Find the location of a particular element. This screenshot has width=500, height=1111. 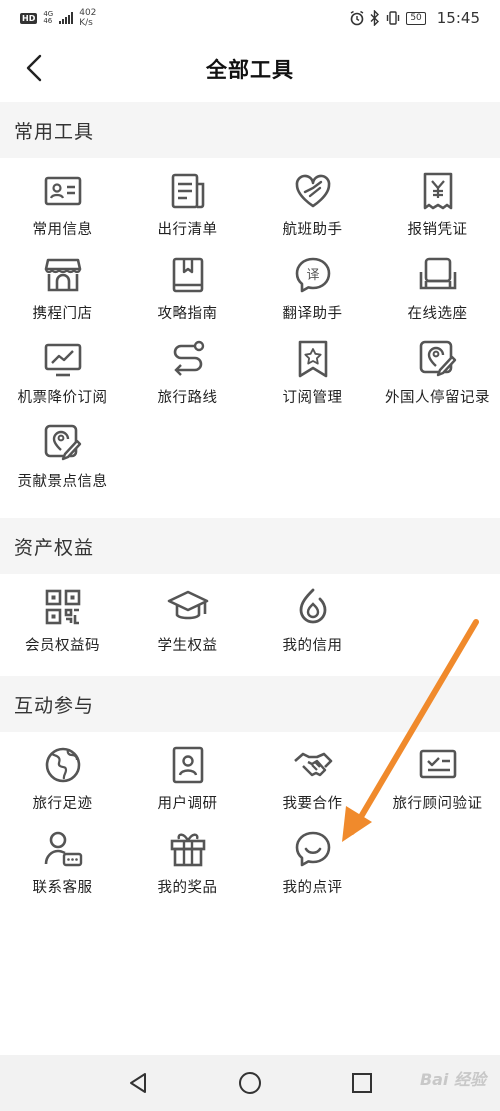

tool-subscription: 订阅管理 is located at coordinates (312, 368).